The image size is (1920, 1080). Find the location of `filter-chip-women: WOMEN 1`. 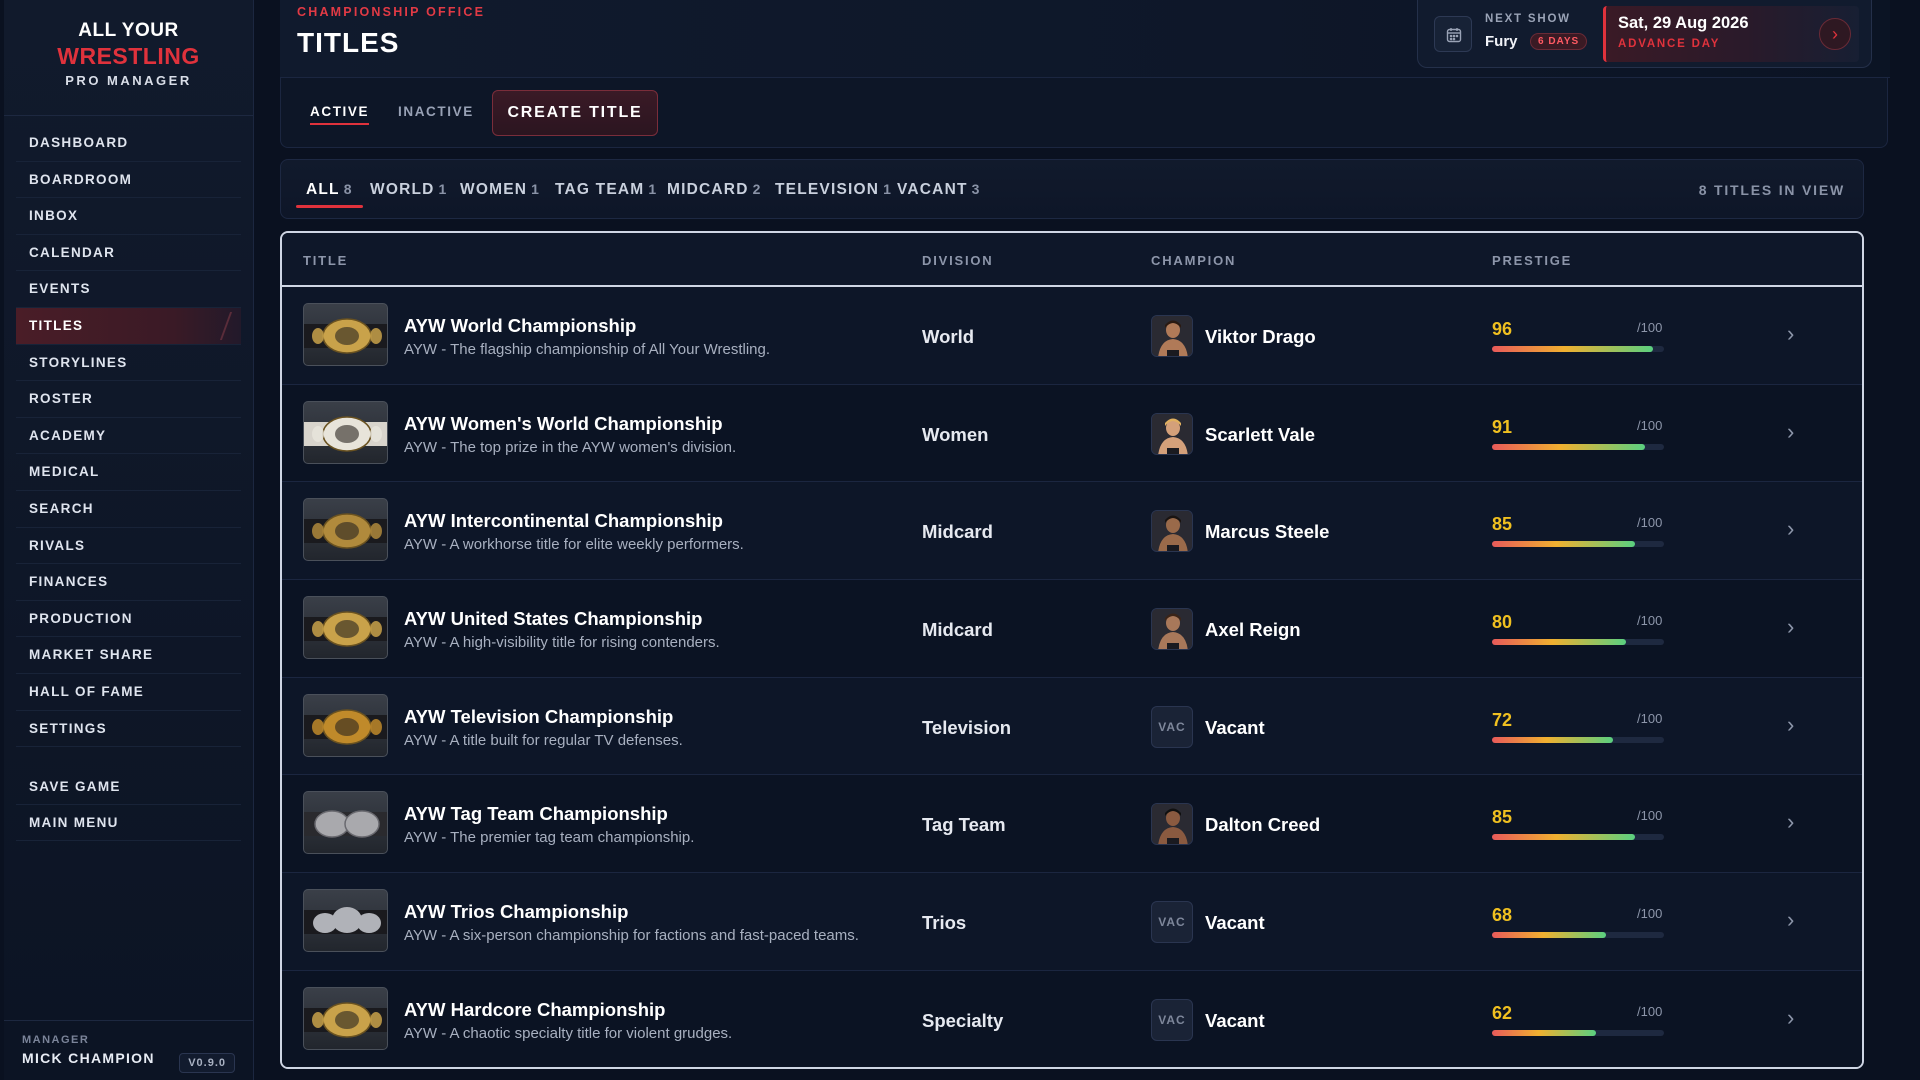

filter-chip-women: WOMEN 1 is located at coordinates (500, 190).